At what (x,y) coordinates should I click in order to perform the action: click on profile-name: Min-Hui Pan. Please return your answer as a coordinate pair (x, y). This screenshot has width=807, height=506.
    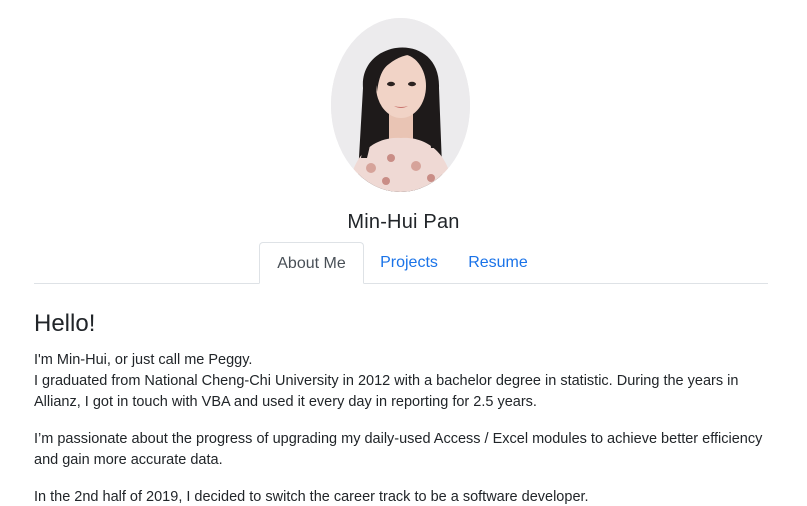
    Looking at the image, I should click on (403, 222).